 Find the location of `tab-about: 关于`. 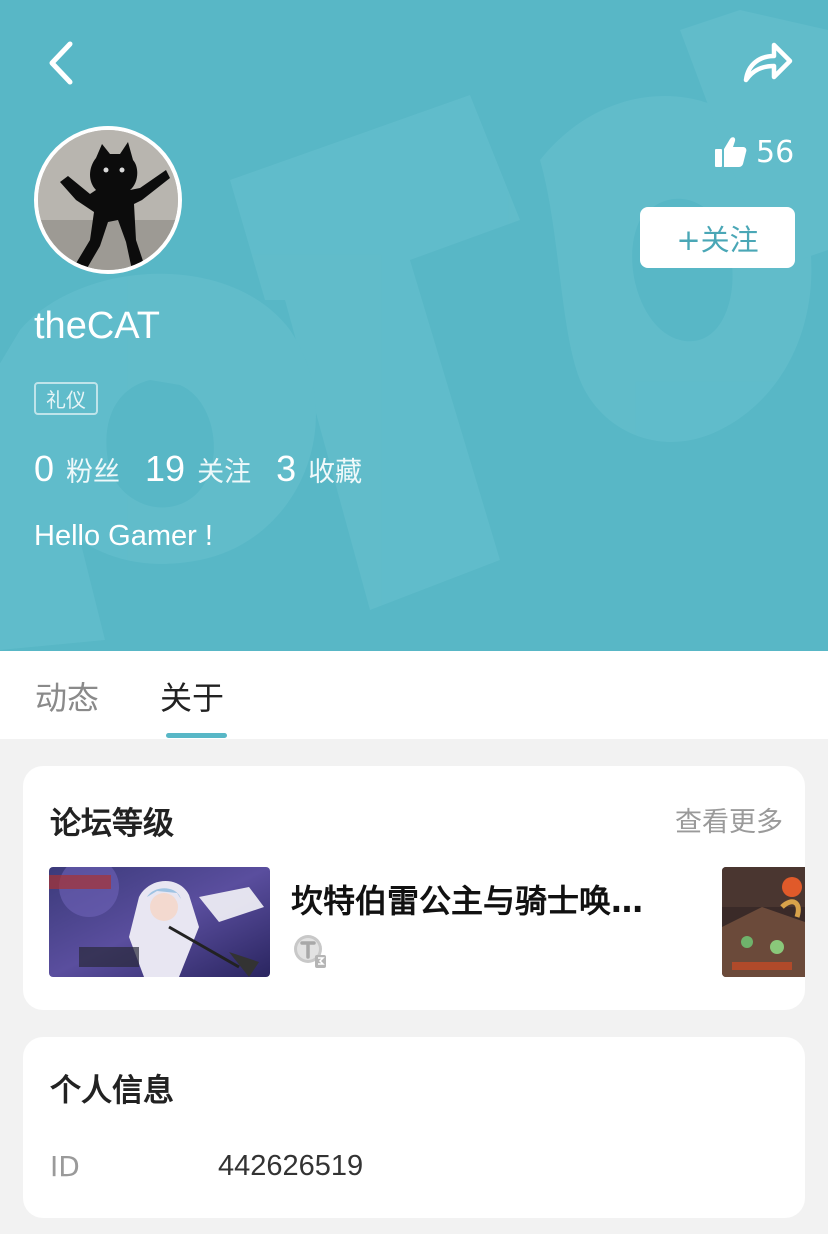

tab-about: 关于 is located at coordinates (192, 696).